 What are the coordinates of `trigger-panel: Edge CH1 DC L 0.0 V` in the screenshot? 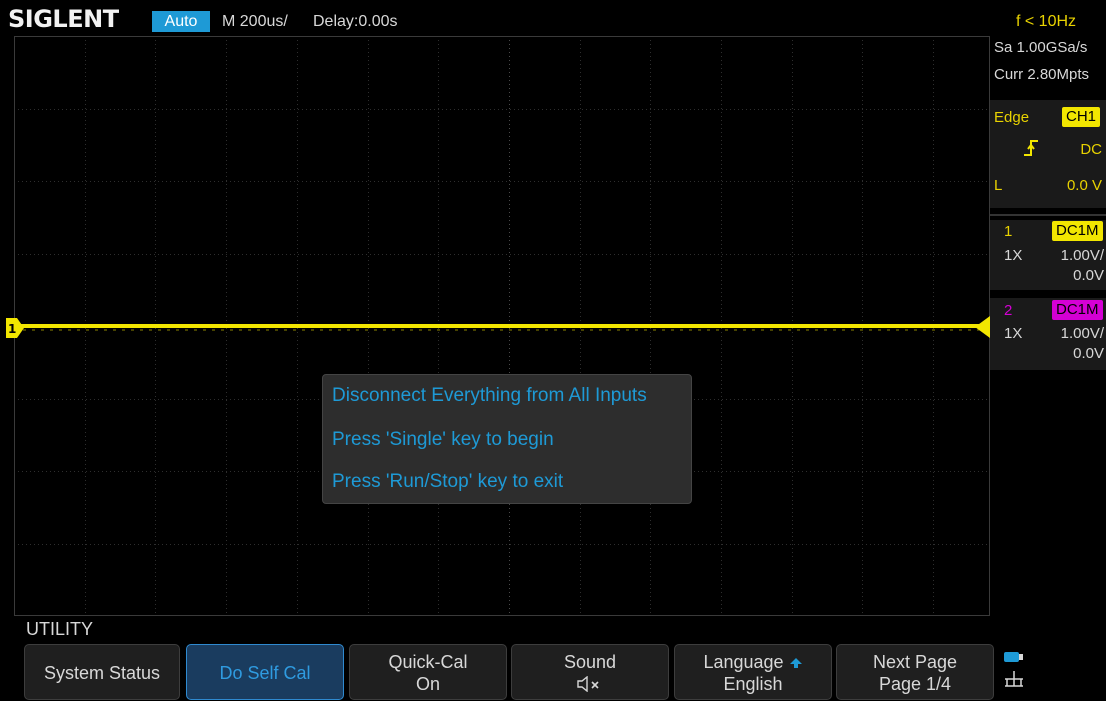 It's located at (1048, 154).